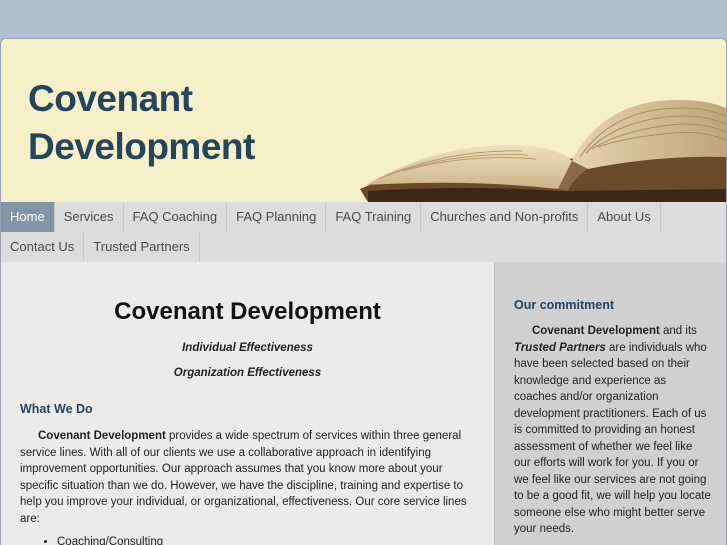 This screenshot has height=545, width=727. Describe the element at coordinates (43, 247) in the screenshot. I see `nav-item-contact-us: Contact Us` at that location.